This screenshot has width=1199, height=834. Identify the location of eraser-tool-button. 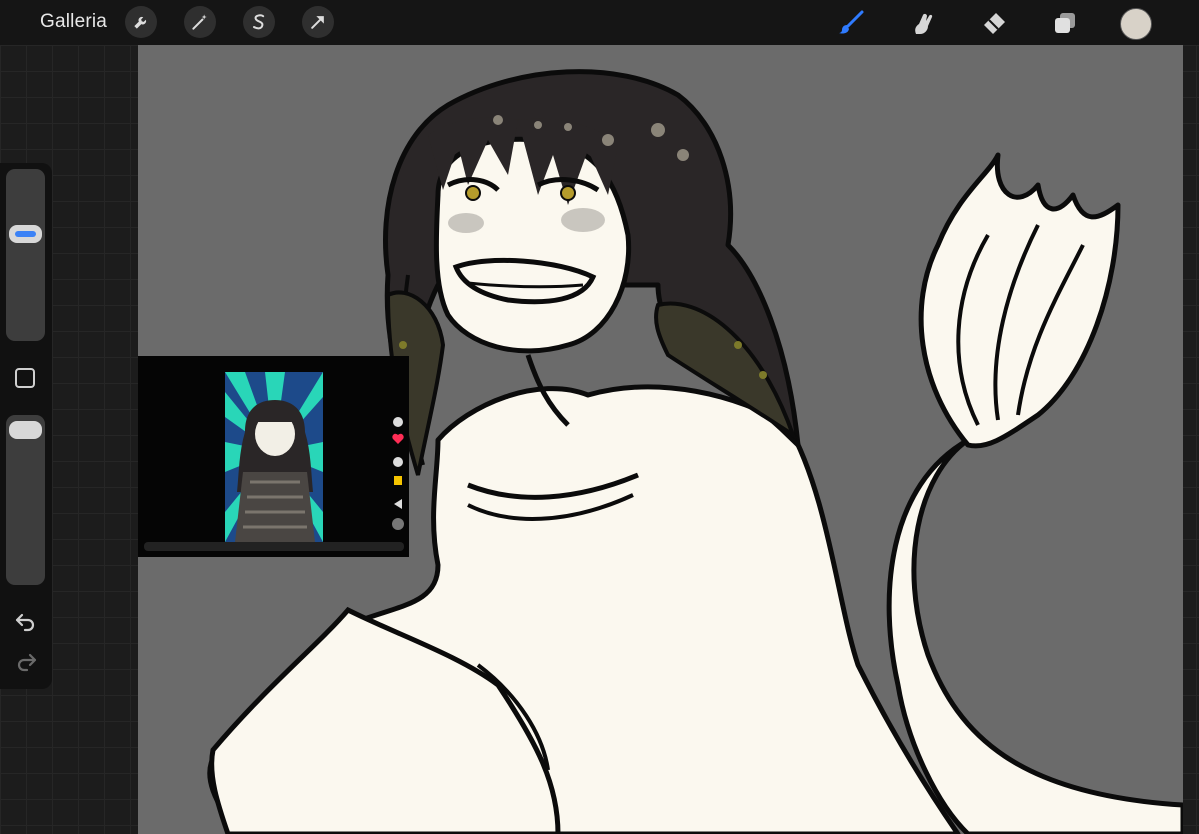
(994, 23).